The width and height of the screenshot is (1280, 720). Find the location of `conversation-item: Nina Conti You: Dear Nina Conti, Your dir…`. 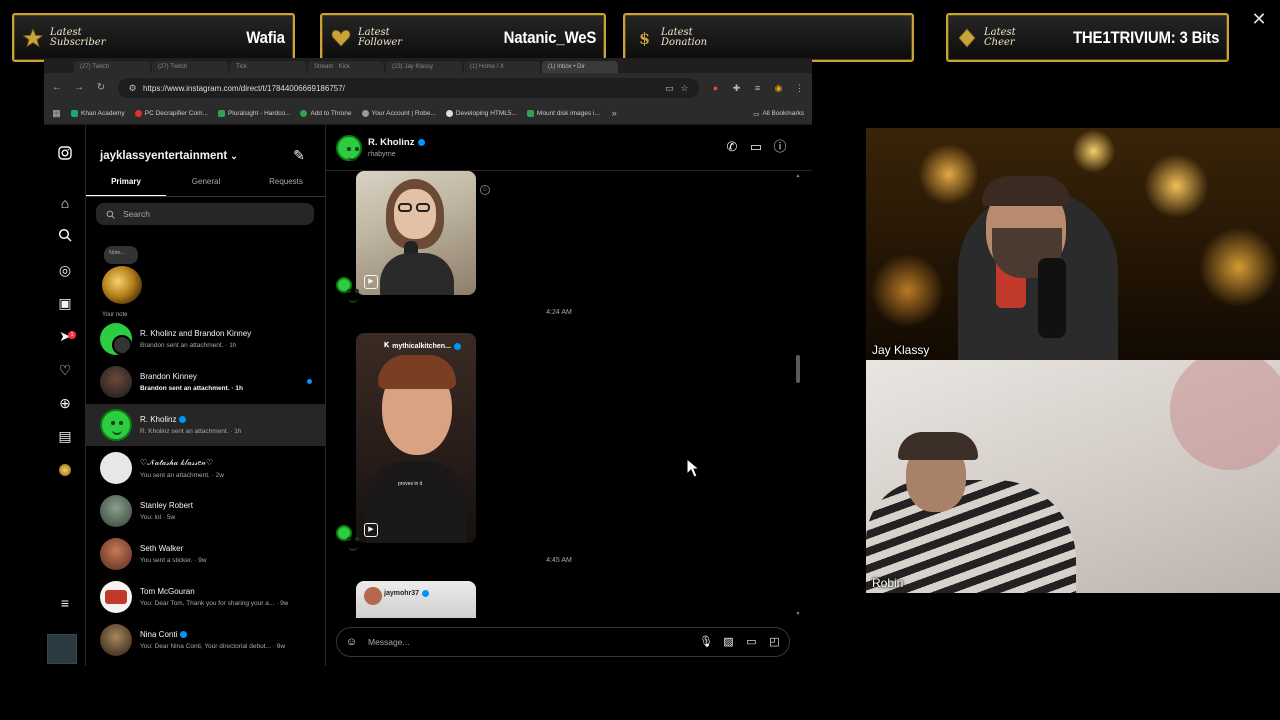

conversation-item: Nina Conti You: Dear Nina Conti, Your dir… is located at coordinates (206, 640).